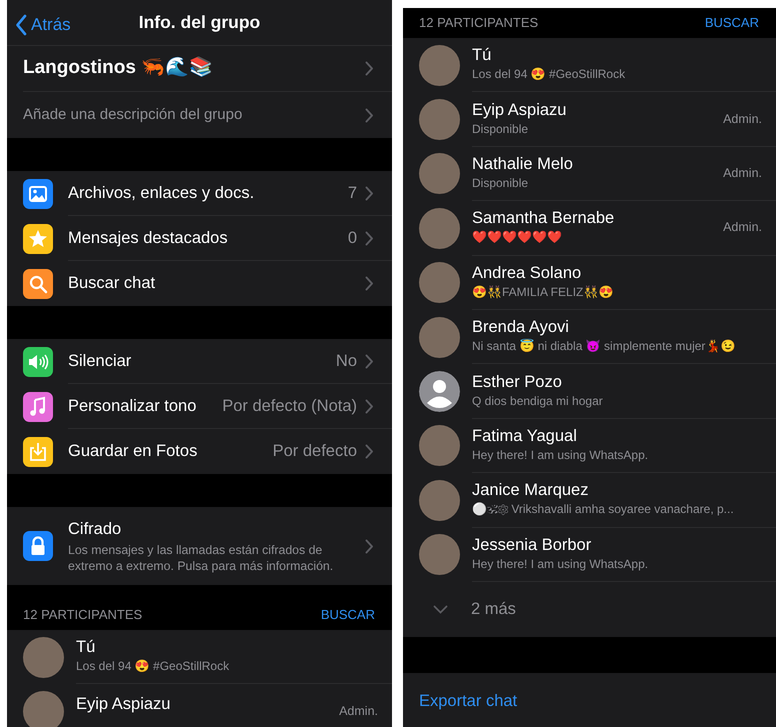  I want to click on participant-name: Nathalie Melo, so click(522, 164).